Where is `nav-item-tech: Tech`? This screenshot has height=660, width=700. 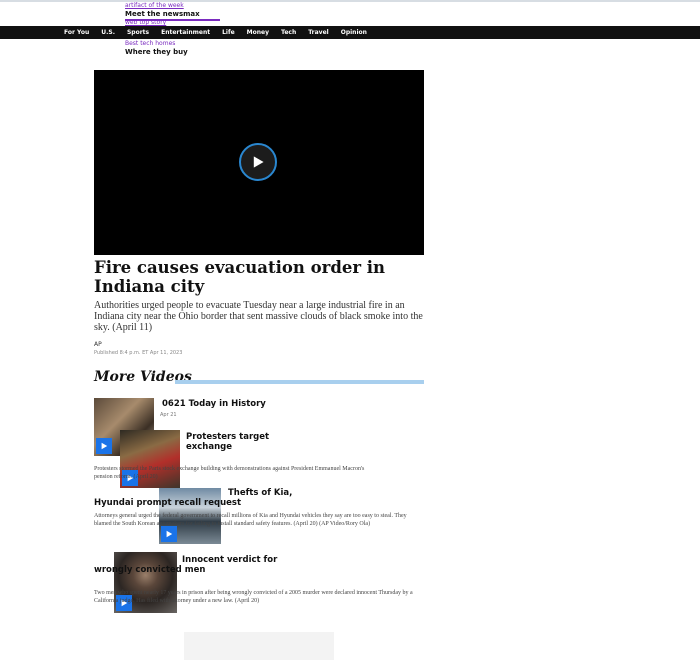 nav-item-tech: Tech is located at coordinates (288, 32).